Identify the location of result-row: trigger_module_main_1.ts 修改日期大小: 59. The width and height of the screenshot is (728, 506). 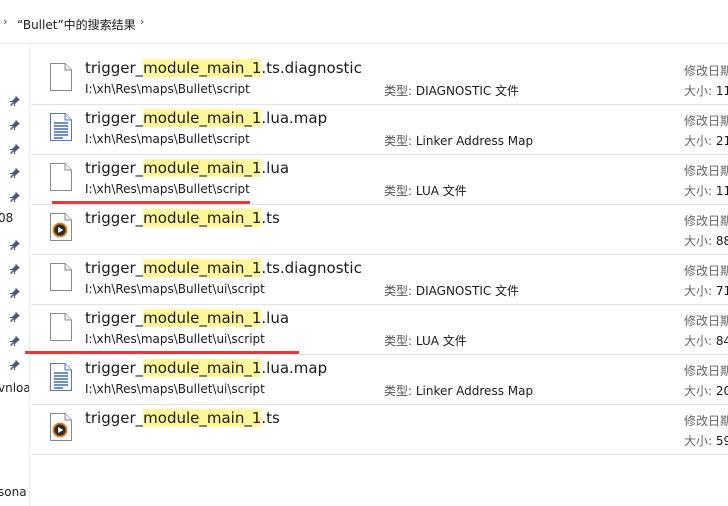
(379, 430).